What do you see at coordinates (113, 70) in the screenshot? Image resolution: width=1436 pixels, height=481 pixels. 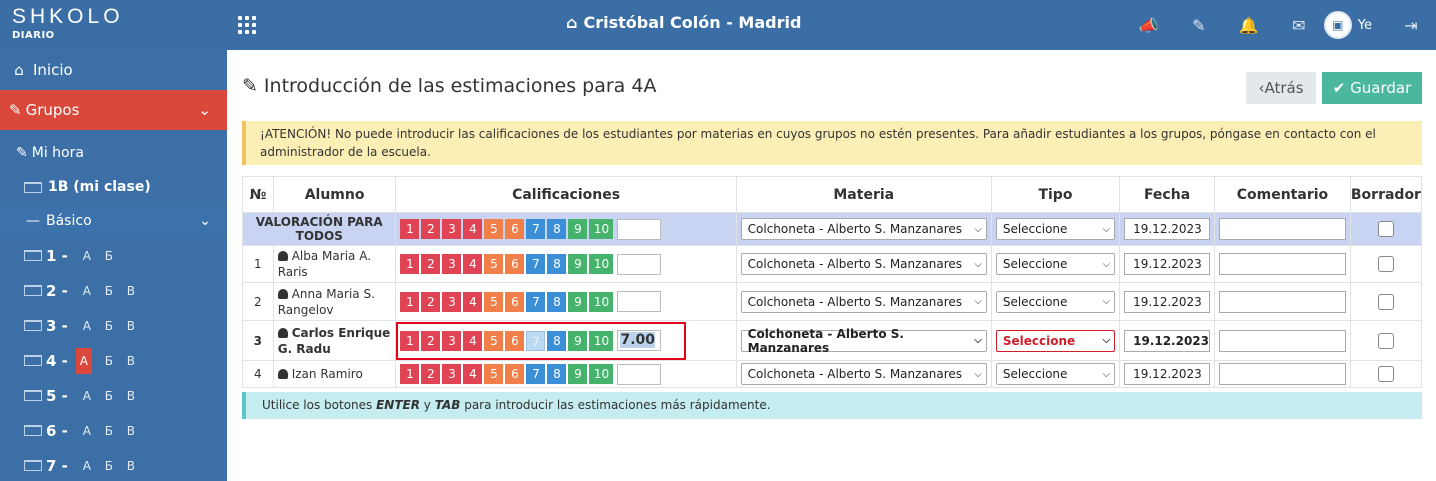 I see `sidebar-item-inicio: ⌂ Inicio` at bounding box center [113, 70].